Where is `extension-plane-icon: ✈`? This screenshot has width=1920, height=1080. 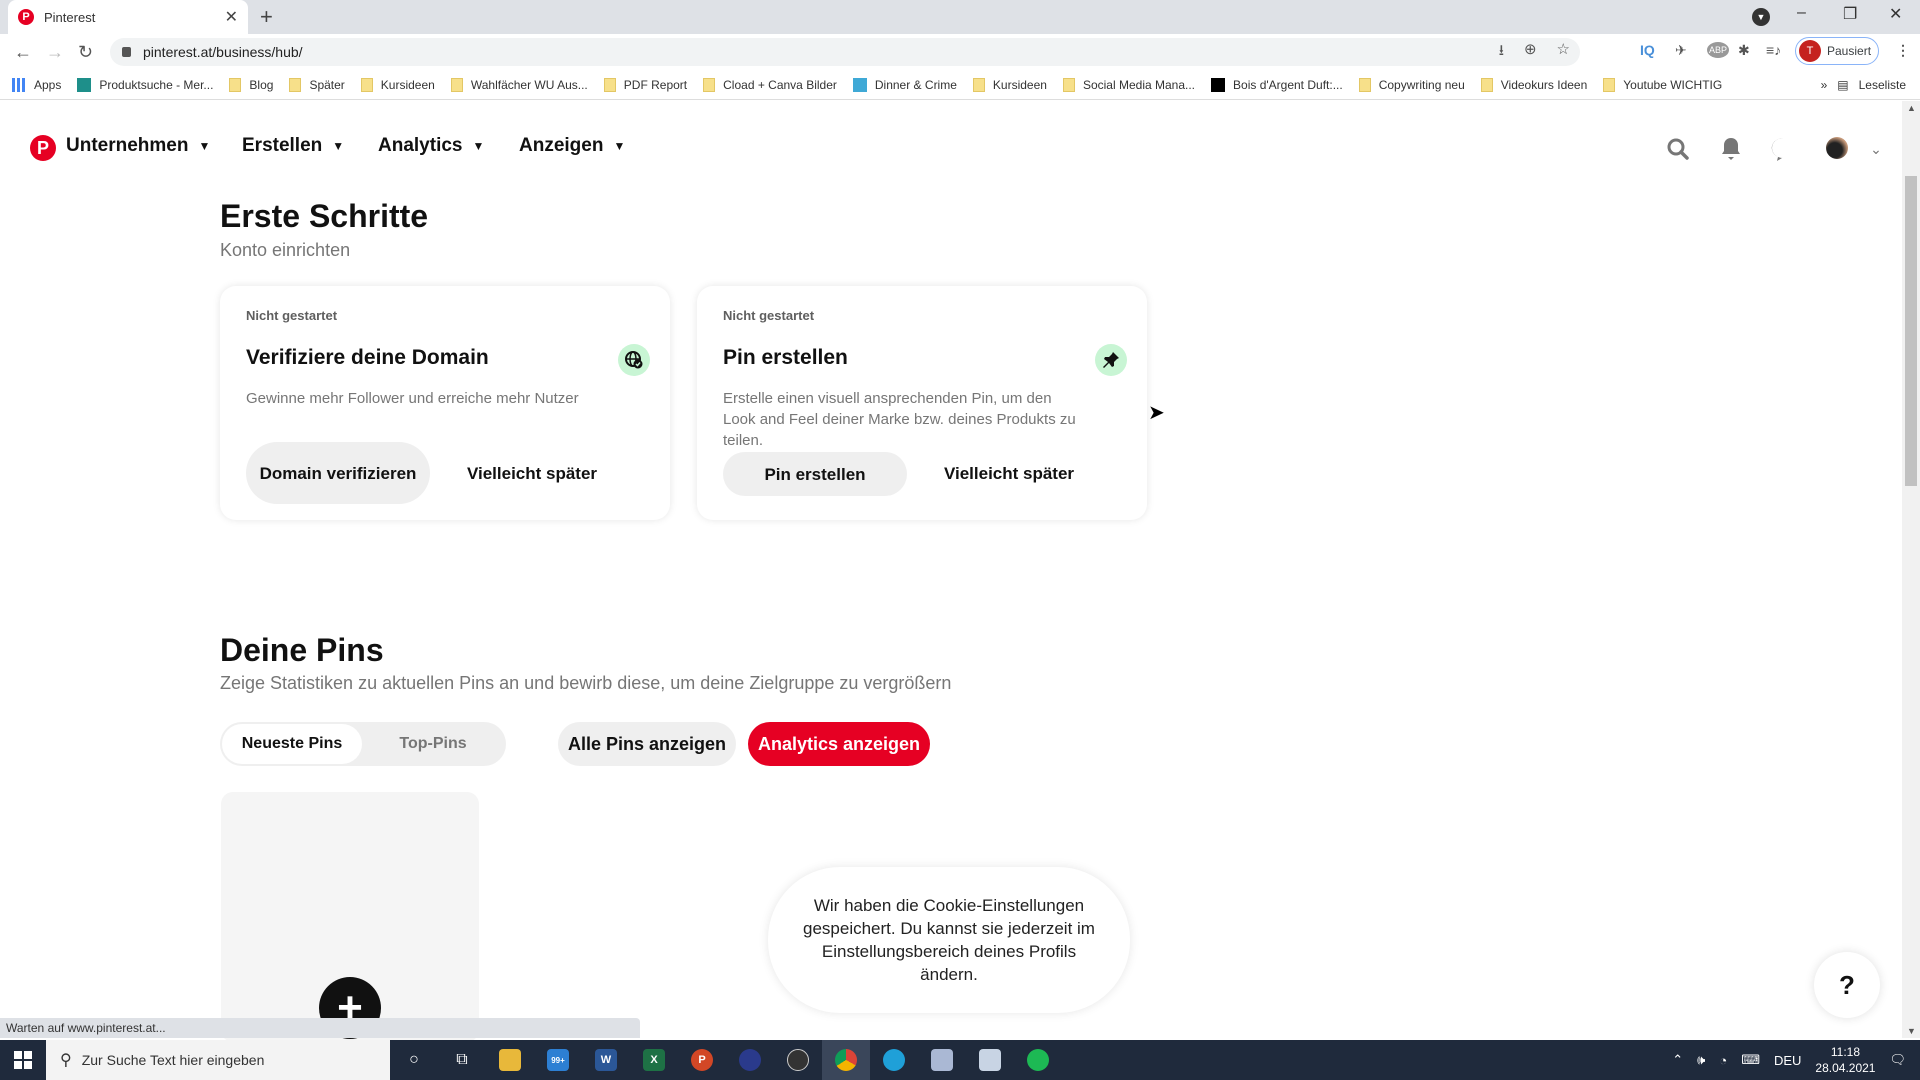 extension-plane-icon: ✈ is located at coordinates (1681, 50).